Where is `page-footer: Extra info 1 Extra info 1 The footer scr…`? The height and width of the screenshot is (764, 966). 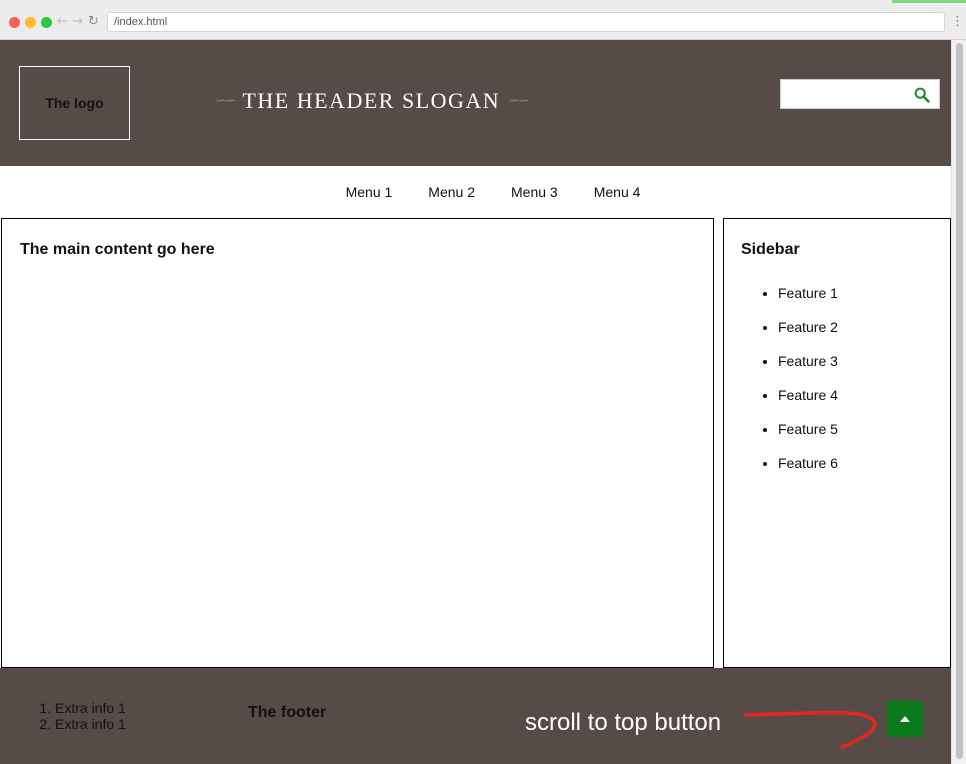
page-footer: Extra info 1 Extra info 1 The footer scr… is located at coordinates (475, 716).